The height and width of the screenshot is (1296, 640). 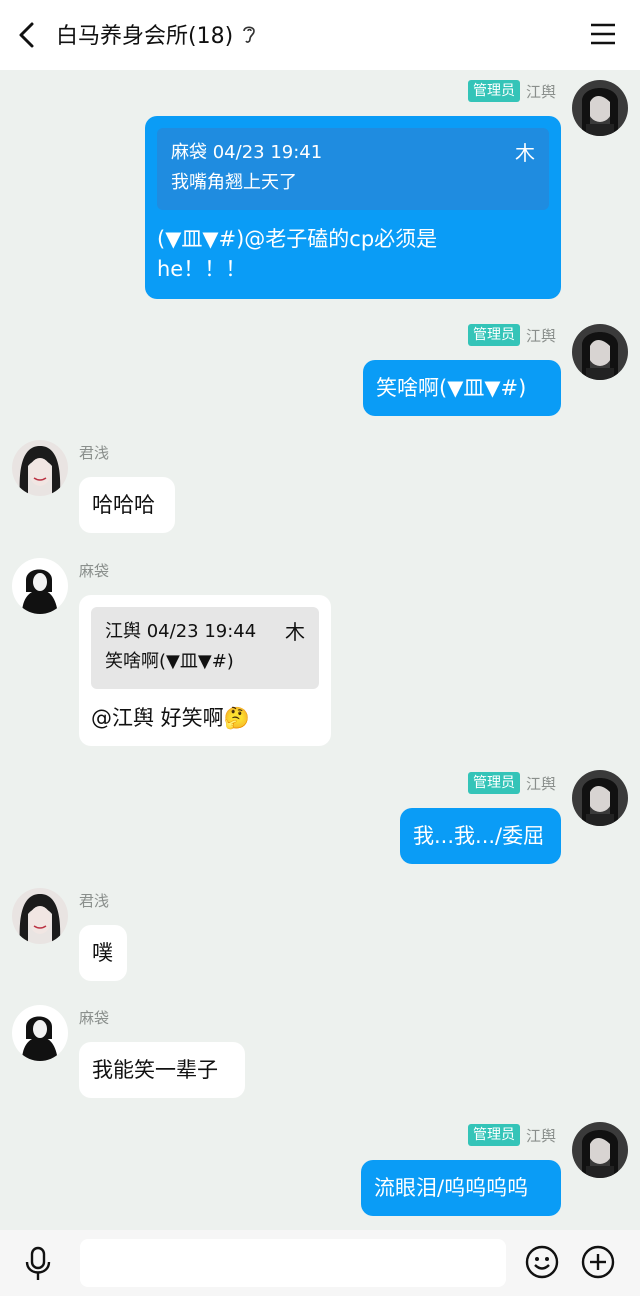 I want to click on message-text-line: (▼皿▼#)@老子磕的cp必须是, so click(x=297, y=239).